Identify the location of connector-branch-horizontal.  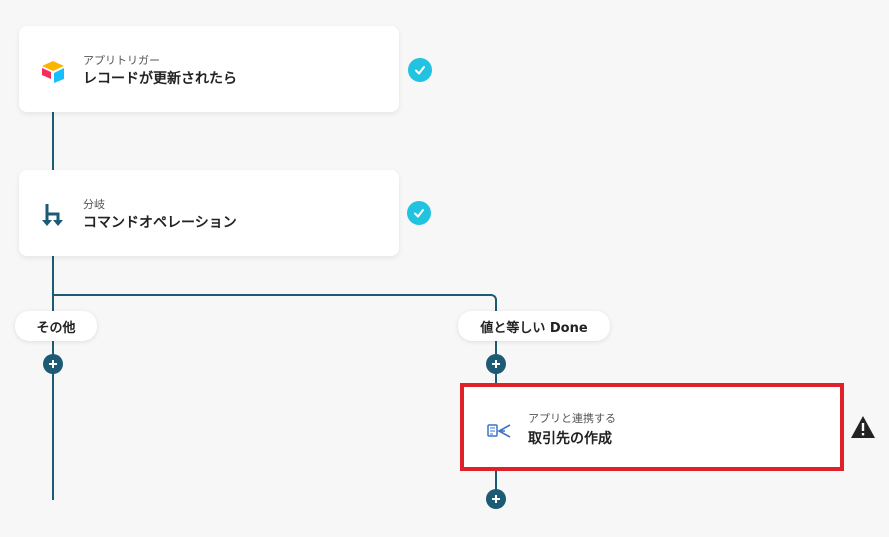
(272, 295).